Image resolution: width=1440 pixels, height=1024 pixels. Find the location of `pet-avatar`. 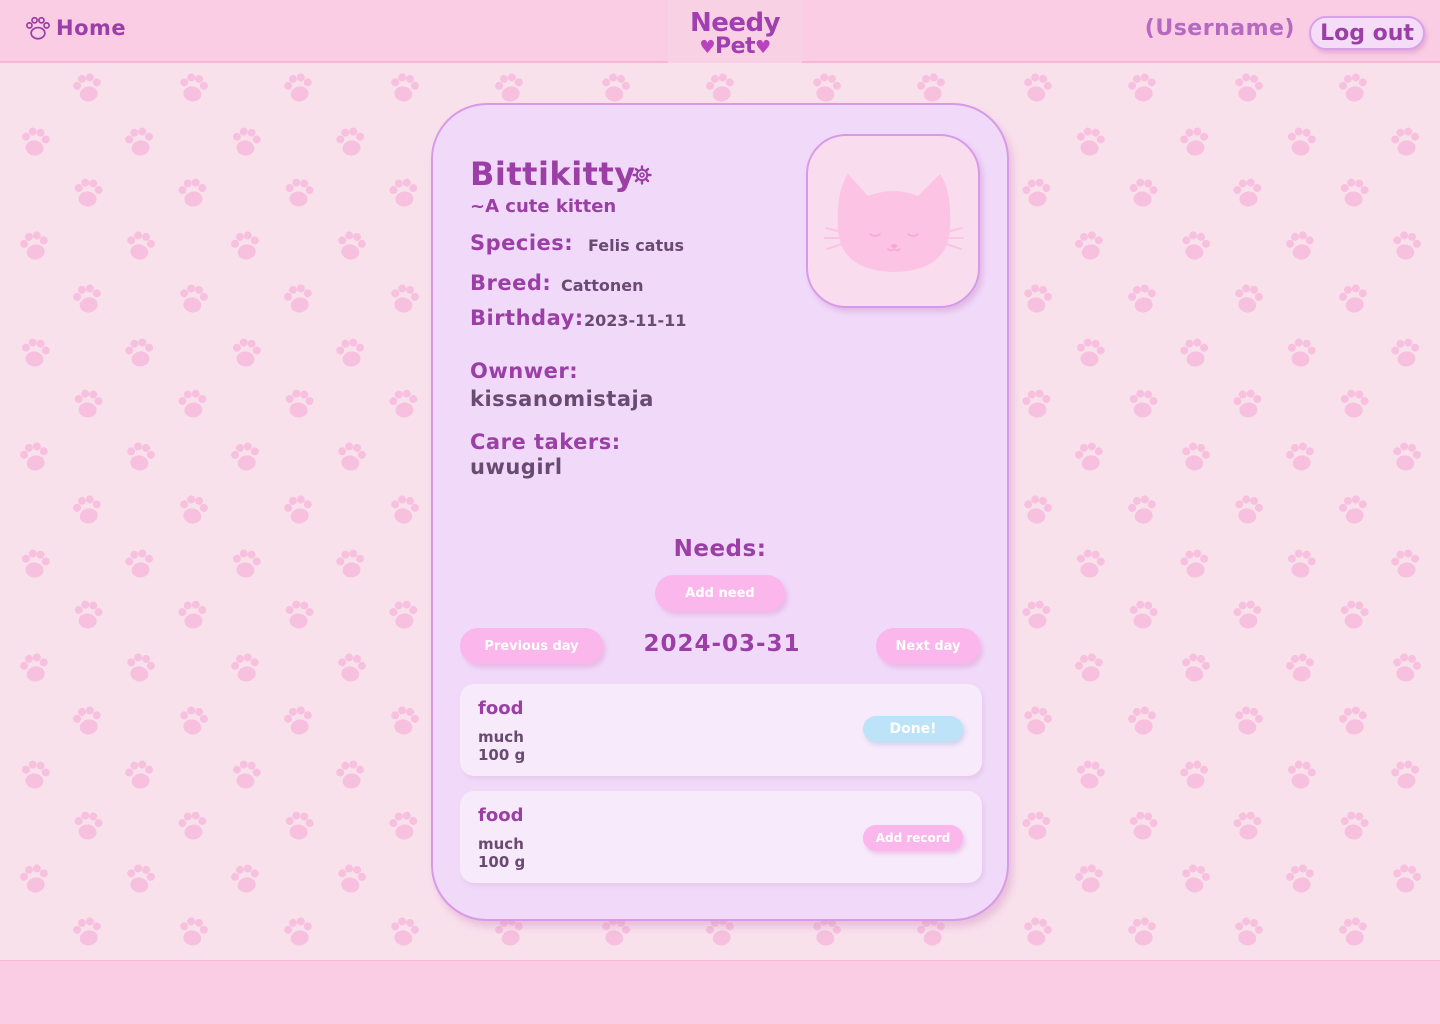

pet-avatar is located at coordinates (893, 221).